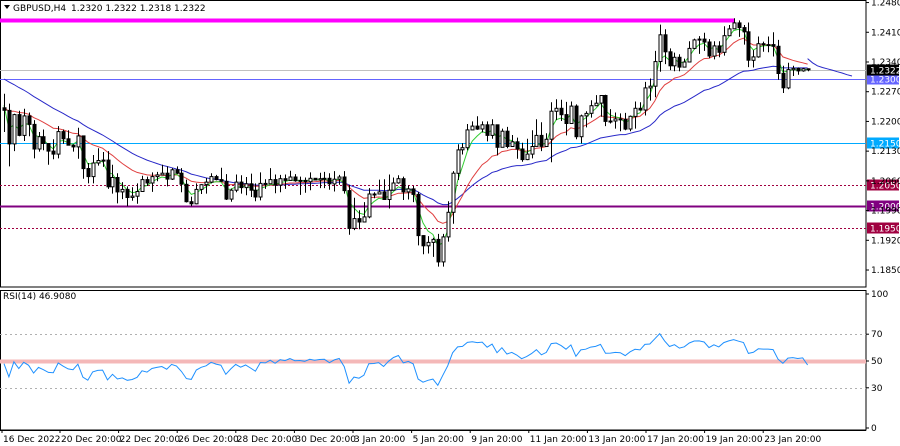 The height and width of the screenshot is (446, 900). I want to click on time-tick-label: 11 Jan 20:00, so click(558, 440).